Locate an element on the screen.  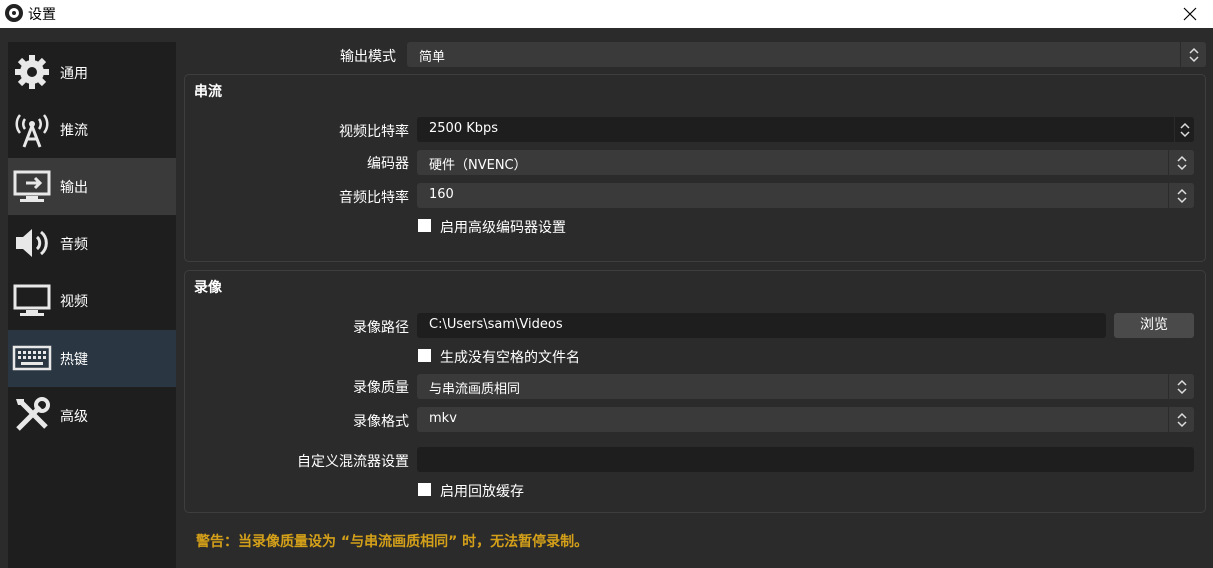
settings-sidebar: 通用 推流 输出 音频 视频 热键 高级 is located at coordinates (92, 305).